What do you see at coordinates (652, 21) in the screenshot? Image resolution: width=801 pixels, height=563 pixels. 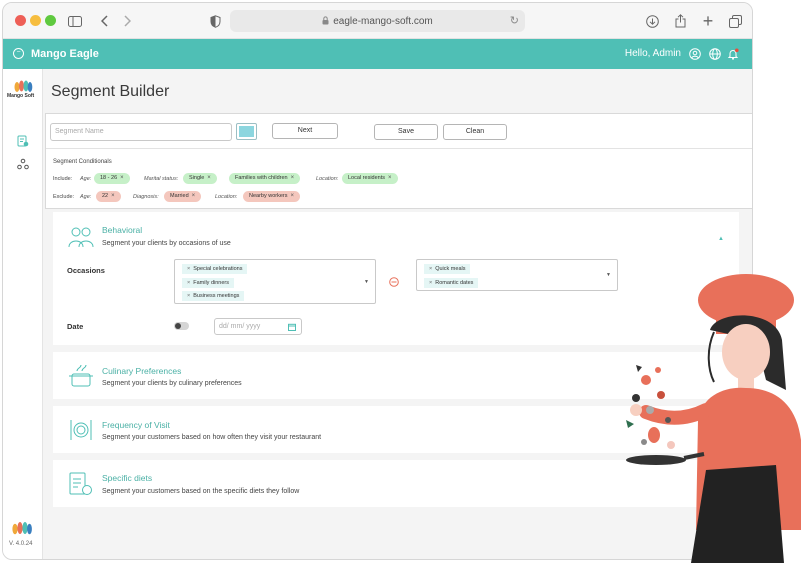 I see `download-icon` at bounding box center [652, 21].